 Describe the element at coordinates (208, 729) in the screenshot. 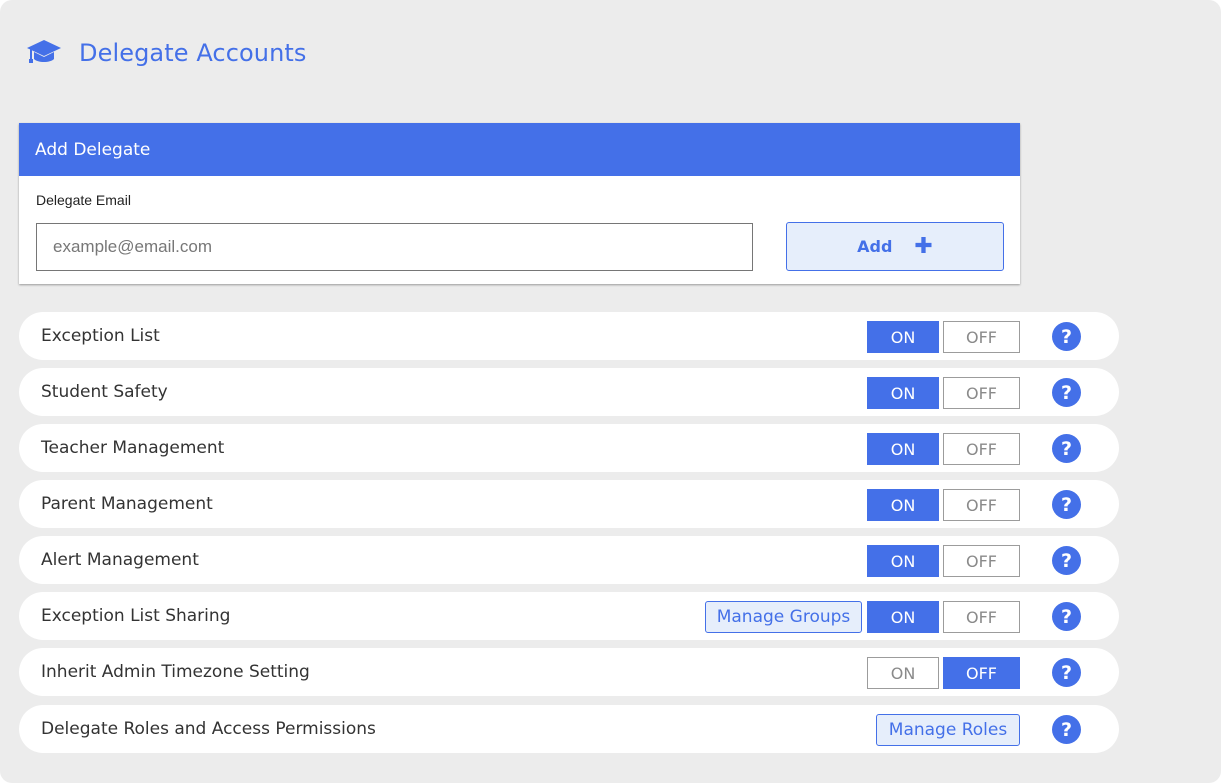

I see `setting-label: Delegate Roles and Access Permissions` at that location.